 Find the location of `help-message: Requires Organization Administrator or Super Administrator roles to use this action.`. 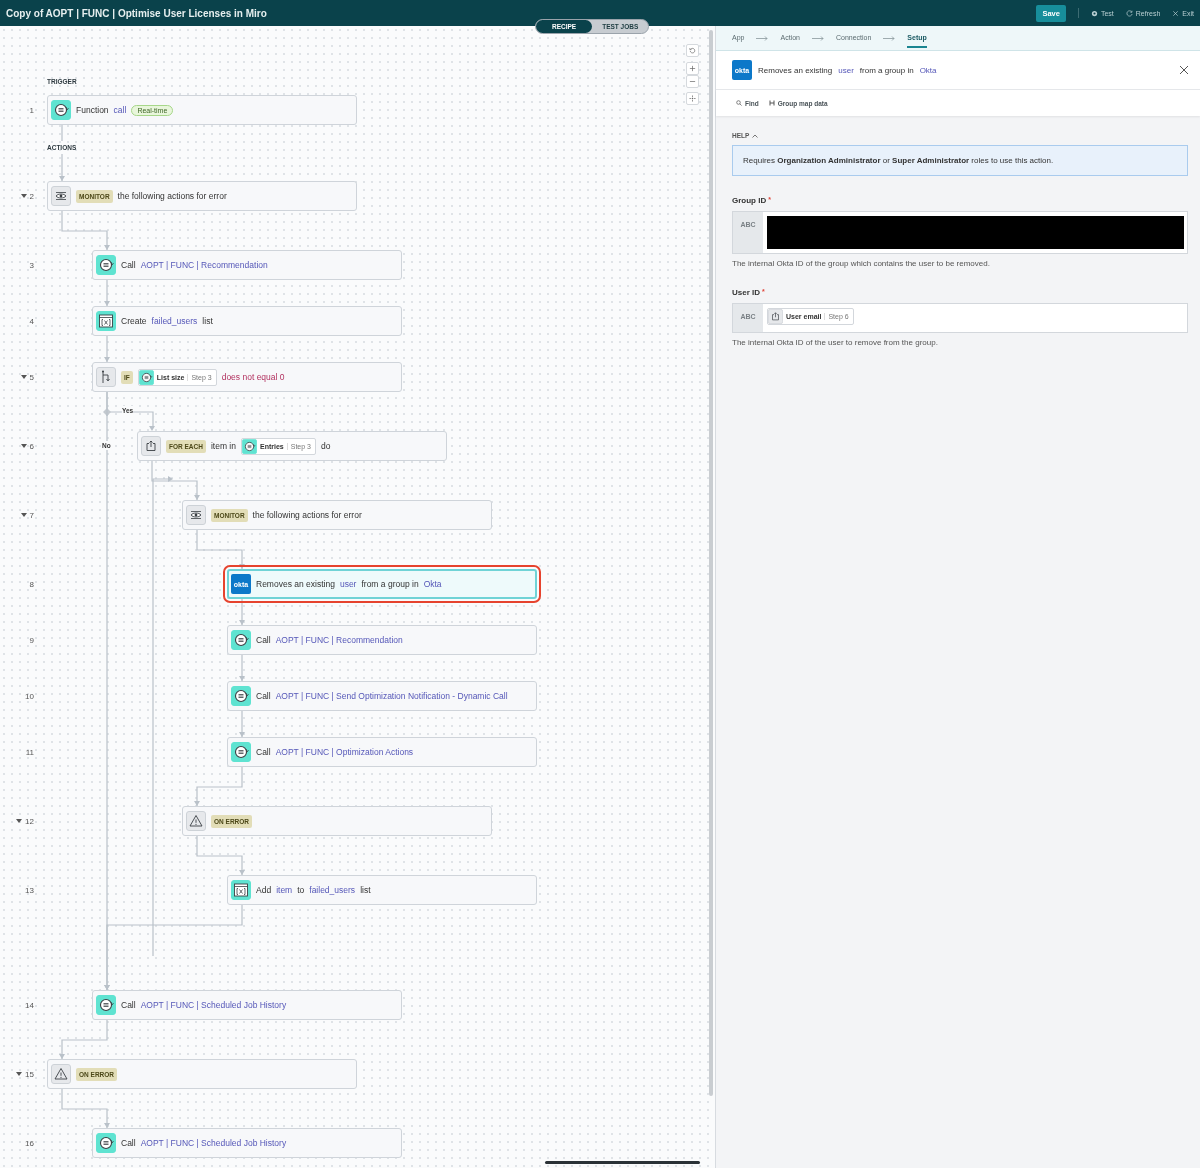

help-message: Requires Organization Administrator or Super Administrator roles to use this action. is located at coordinates (960, 160).